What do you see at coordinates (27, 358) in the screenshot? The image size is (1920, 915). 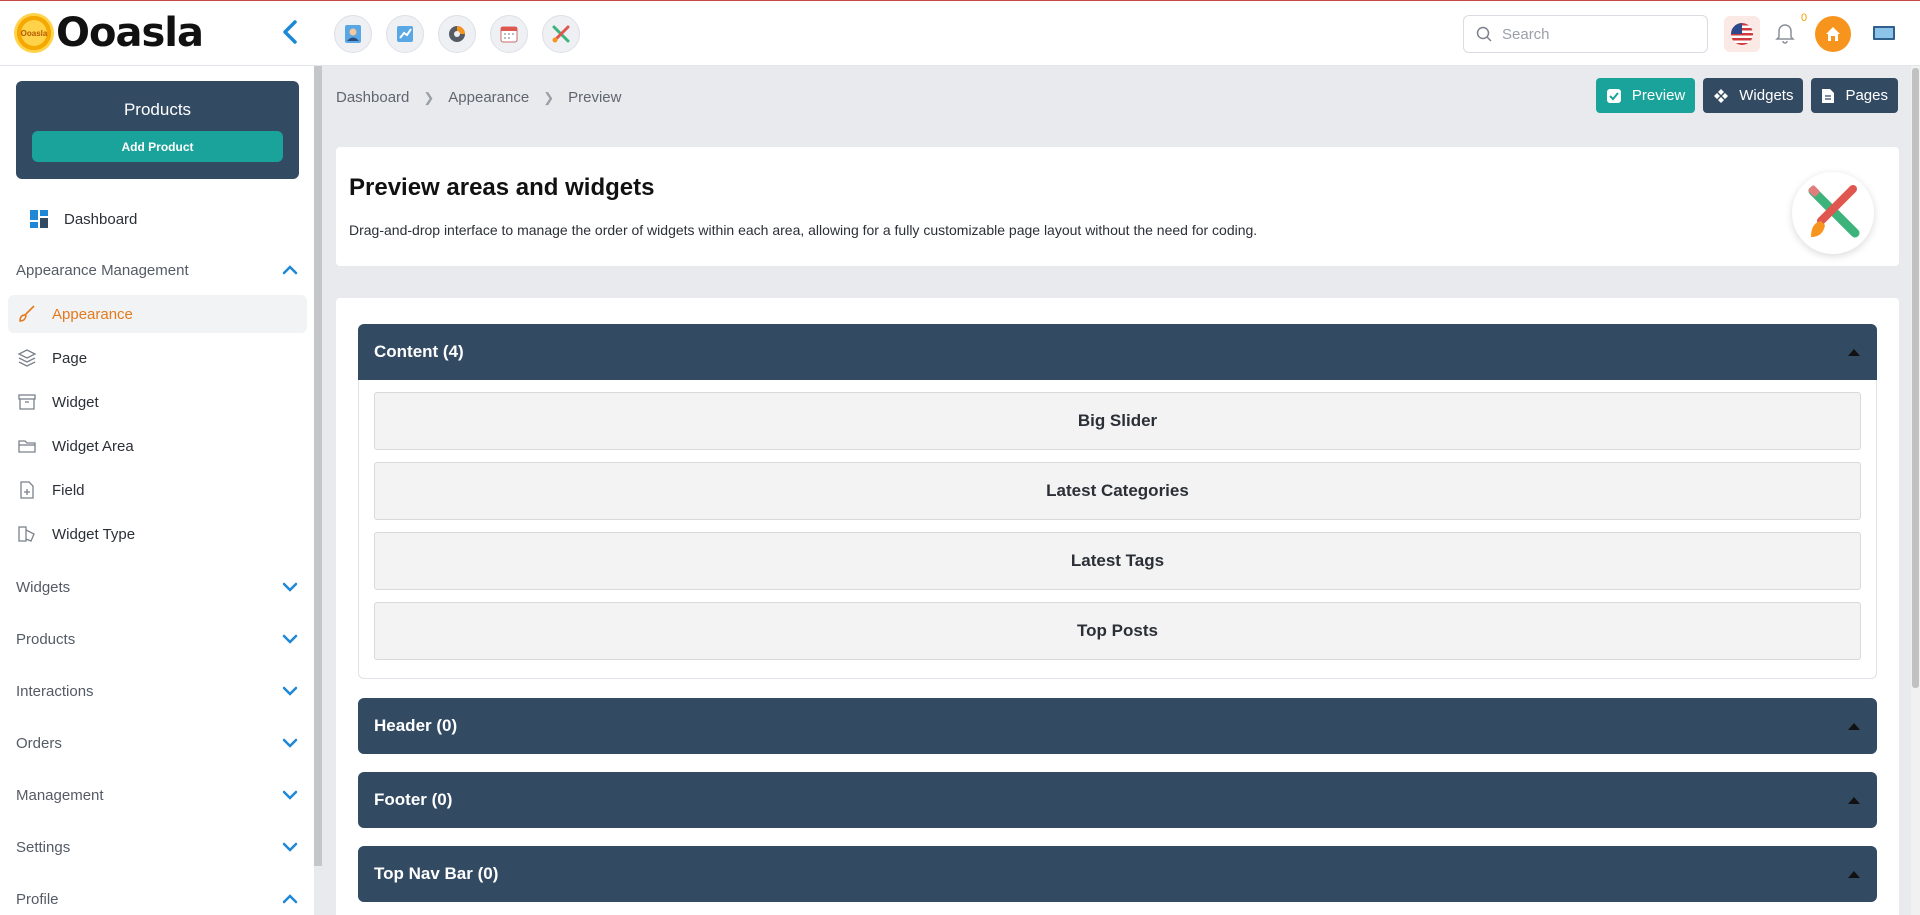 I see `layers-icon` at bounding box center [27, 358].